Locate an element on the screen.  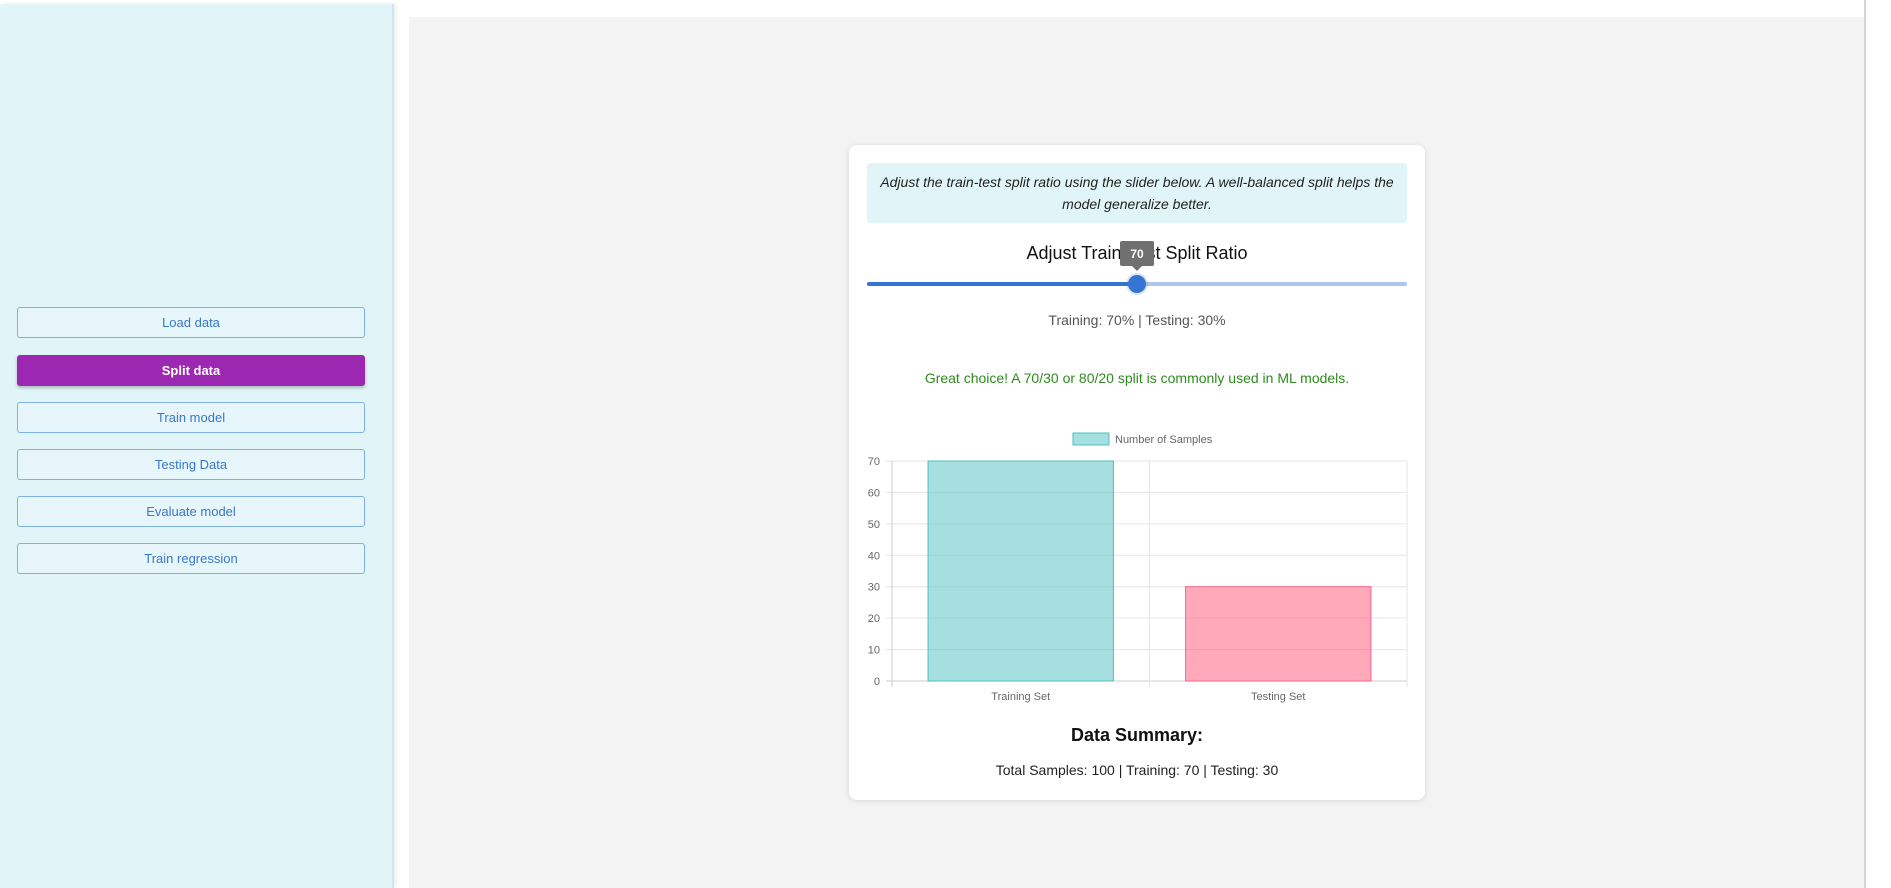
split-data-button: Split data is located at coordinates (191, 370).